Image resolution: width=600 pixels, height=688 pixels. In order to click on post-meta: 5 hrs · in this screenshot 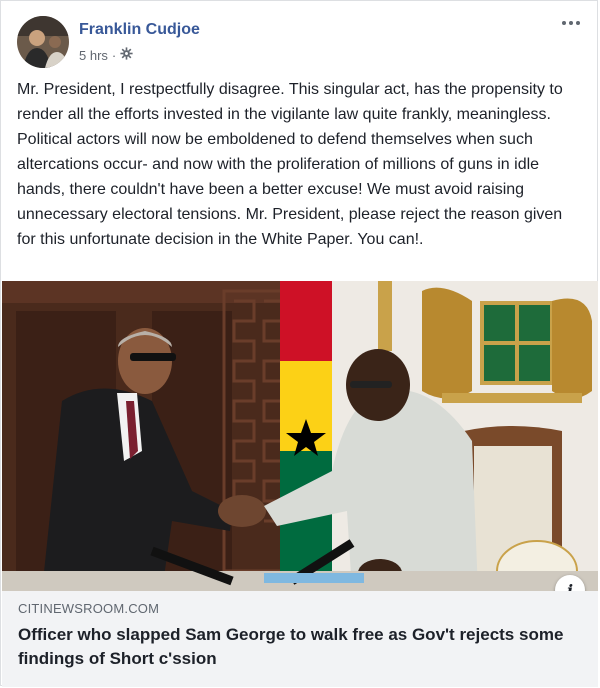, I will do `click(106, 55)`.